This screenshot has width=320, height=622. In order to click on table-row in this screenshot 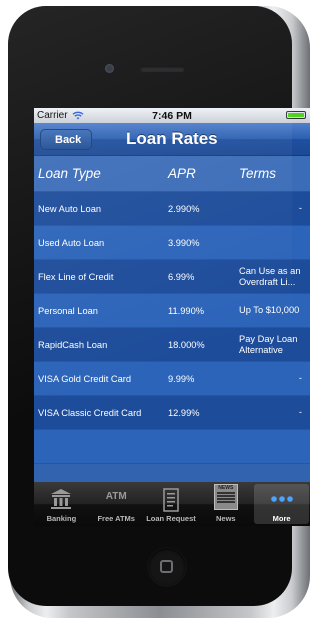, I will do `click(172, 447)`.